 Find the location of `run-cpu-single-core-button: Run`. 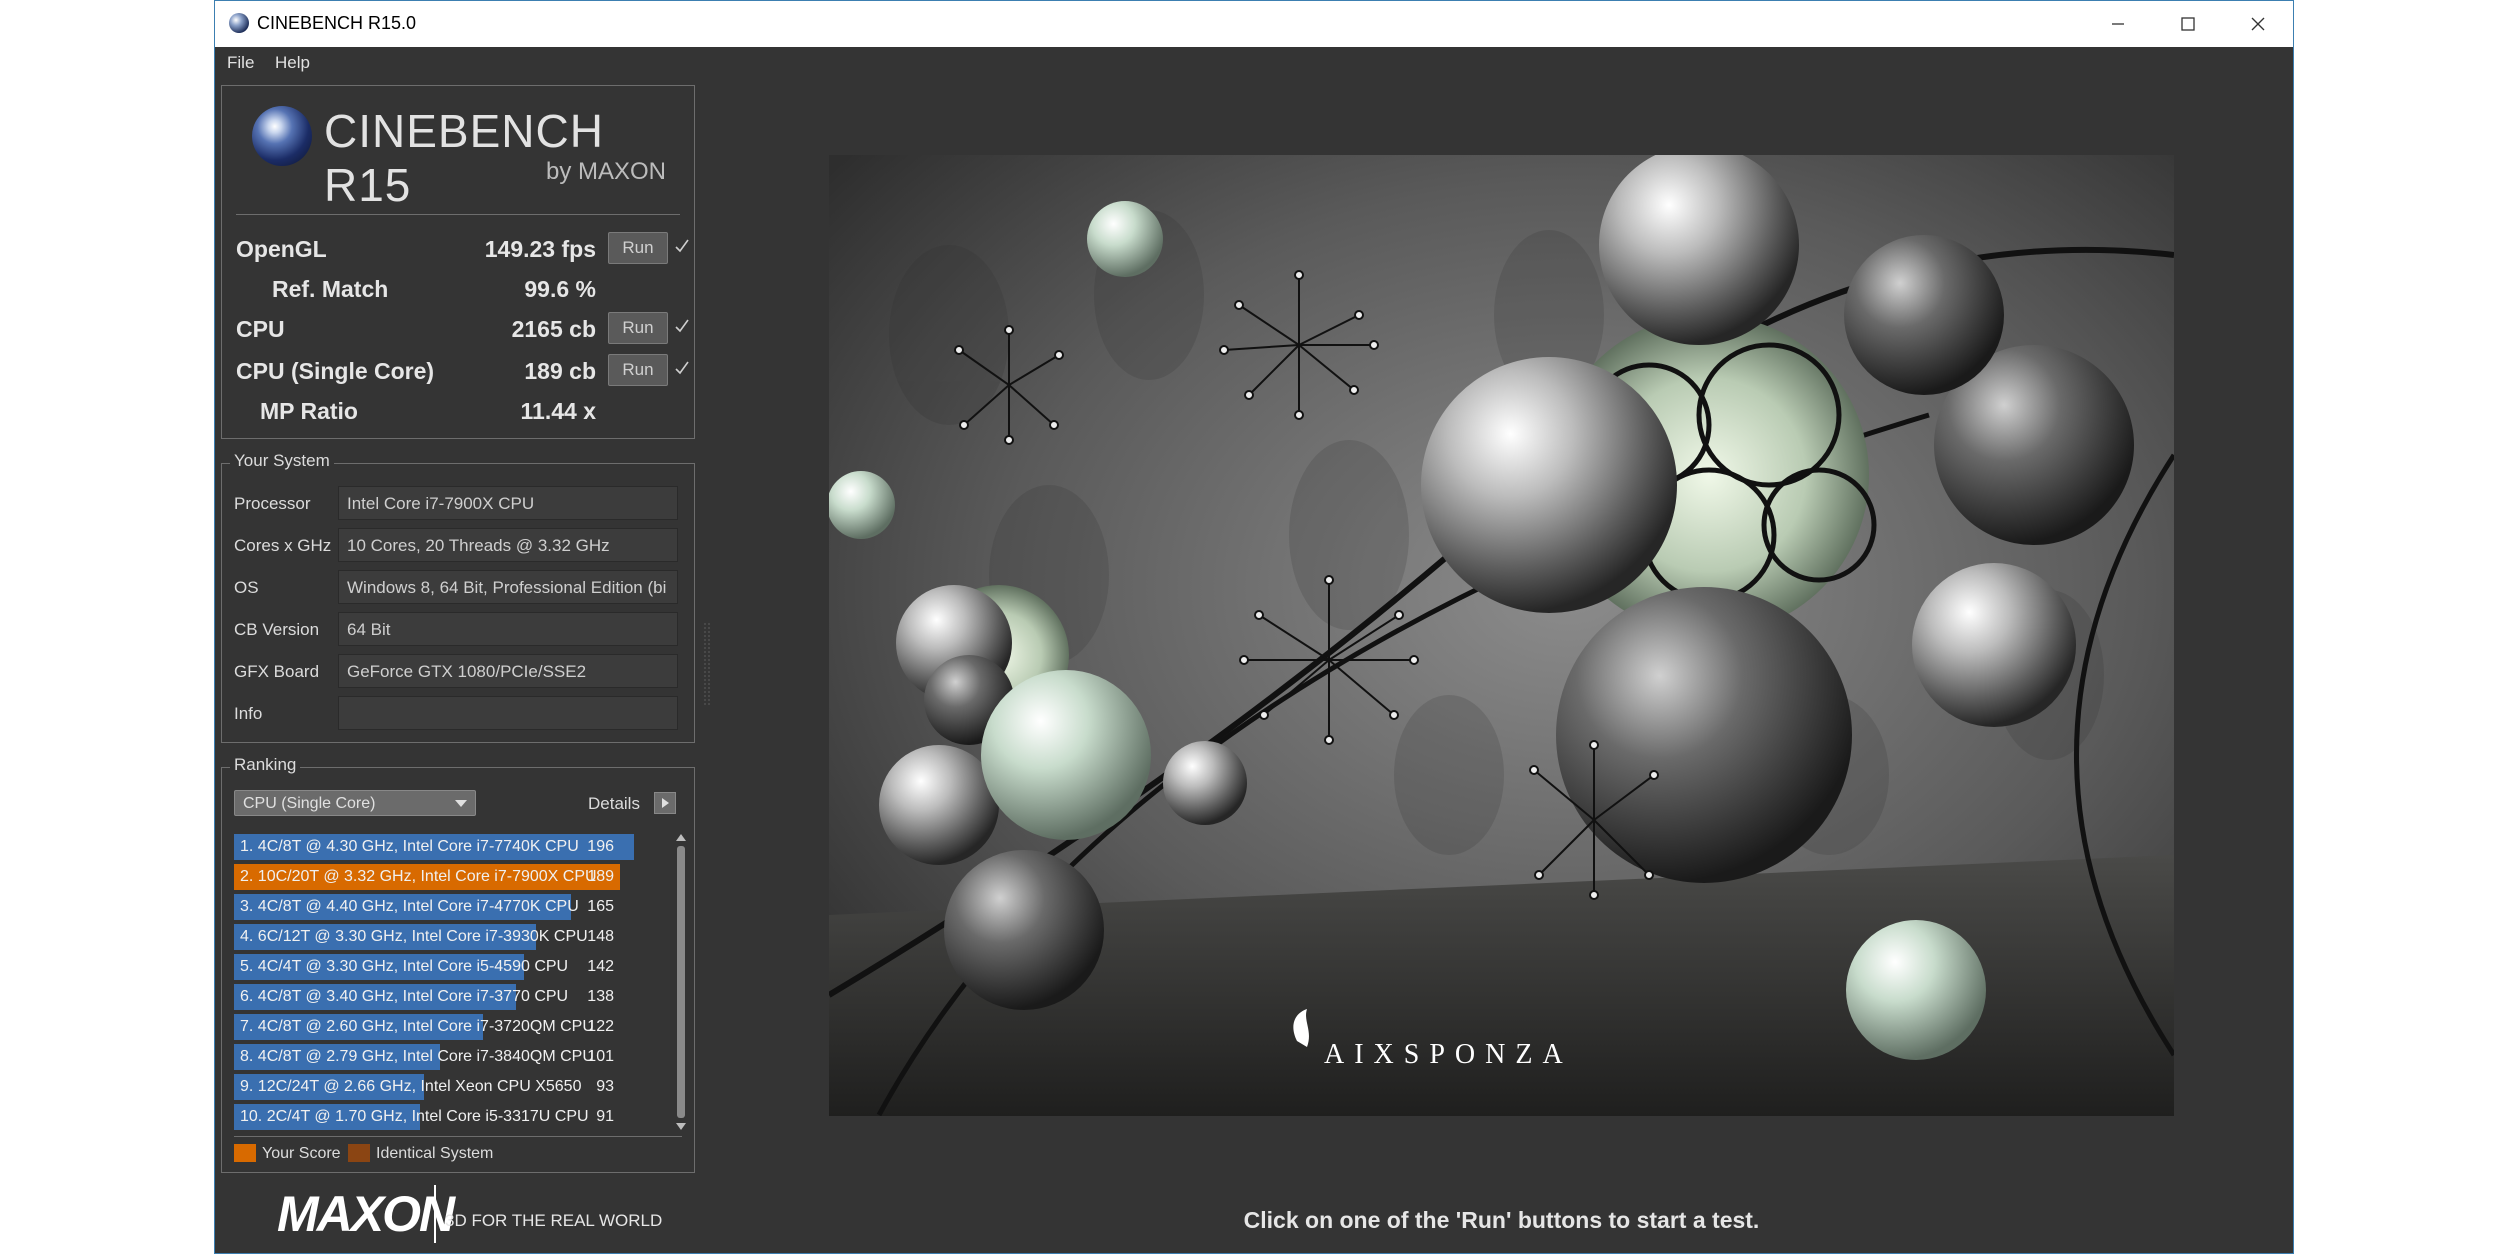

run-cpu-single-core-button: Run is located at coordinates (638, 370).